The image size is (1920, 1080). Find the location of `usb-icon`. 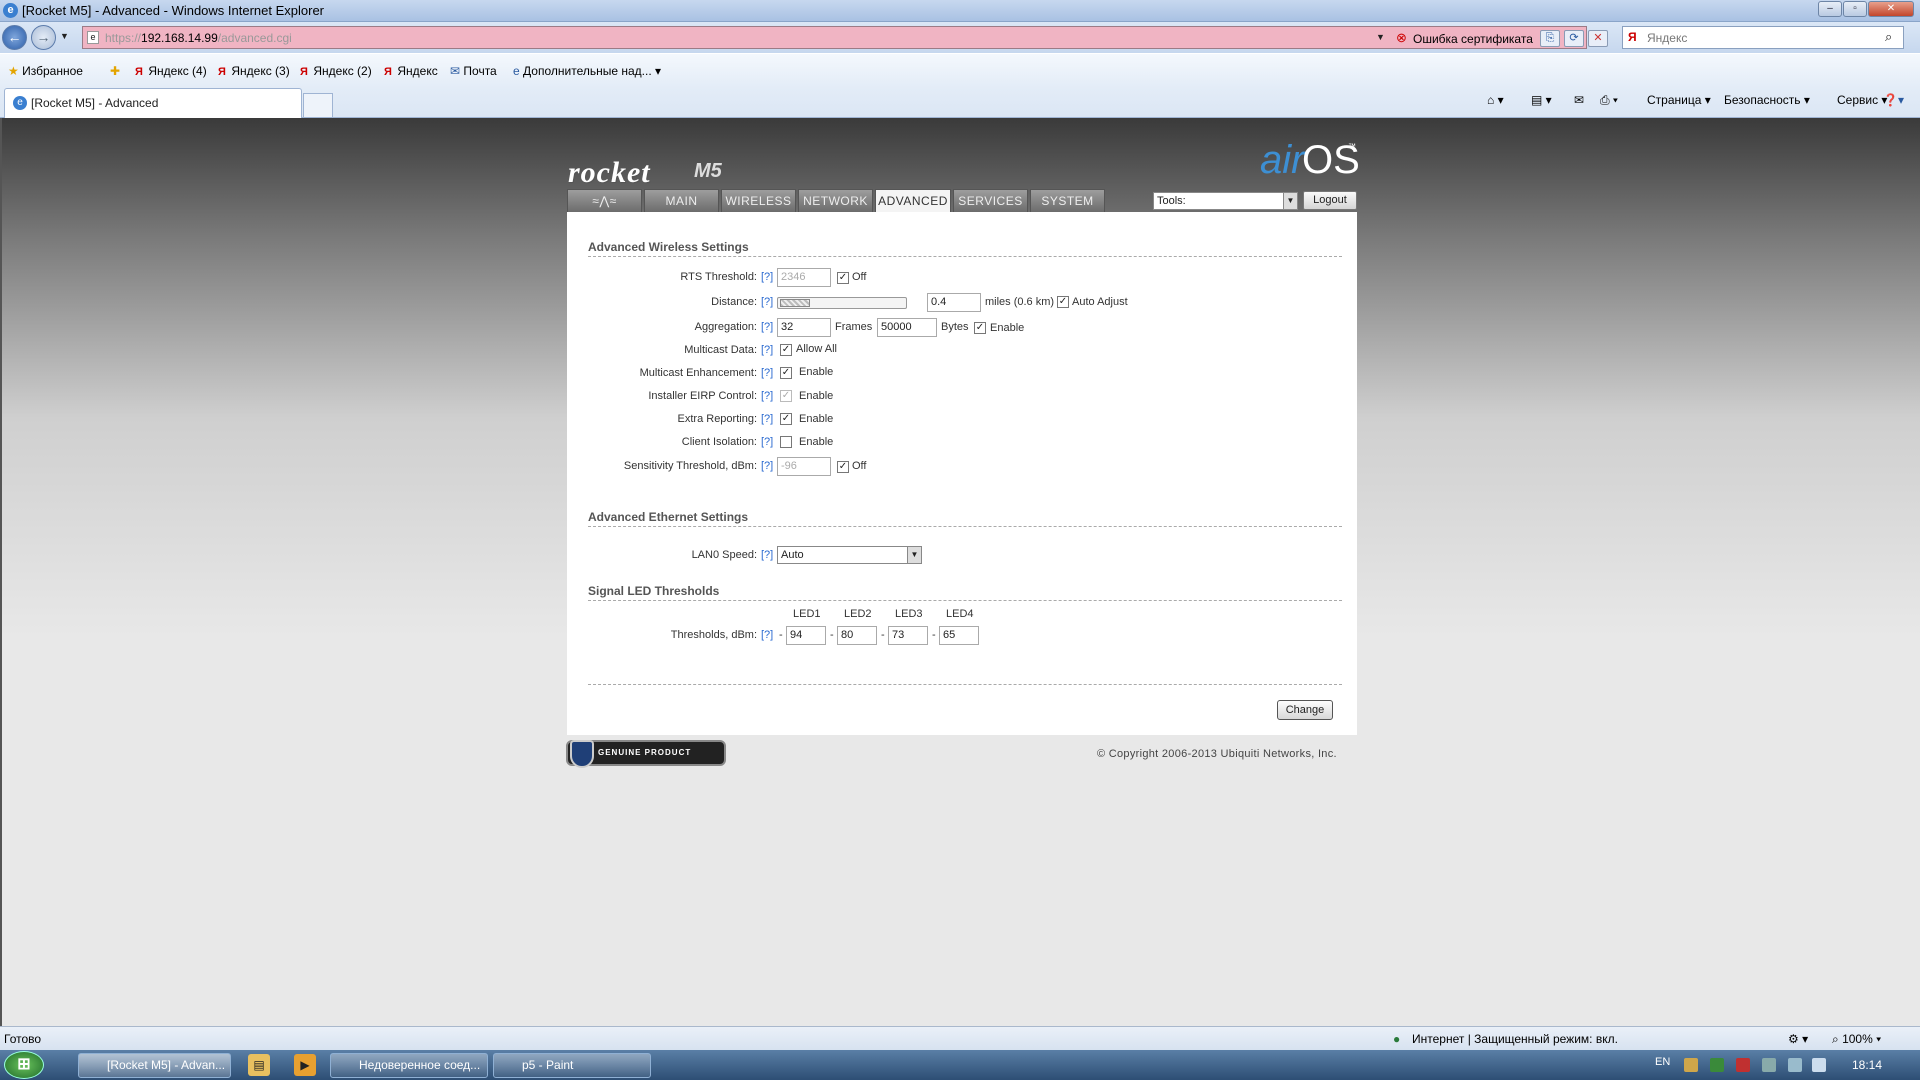

usb-icon is located at coordinates (1769, 1065).